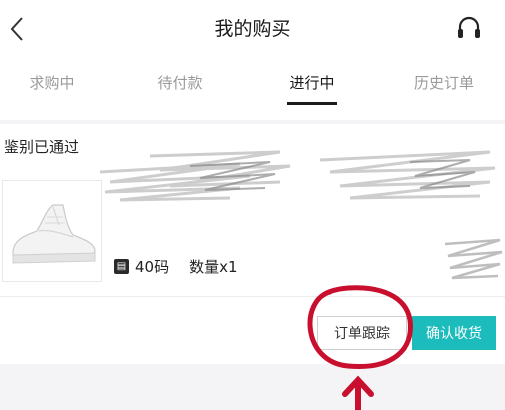 This screenshot has height=410, width=505. What do you see at coordinates (312, 82) in the screenshot?
I see `tab-in-progress: 进行中` at bounding box center [312, 82].